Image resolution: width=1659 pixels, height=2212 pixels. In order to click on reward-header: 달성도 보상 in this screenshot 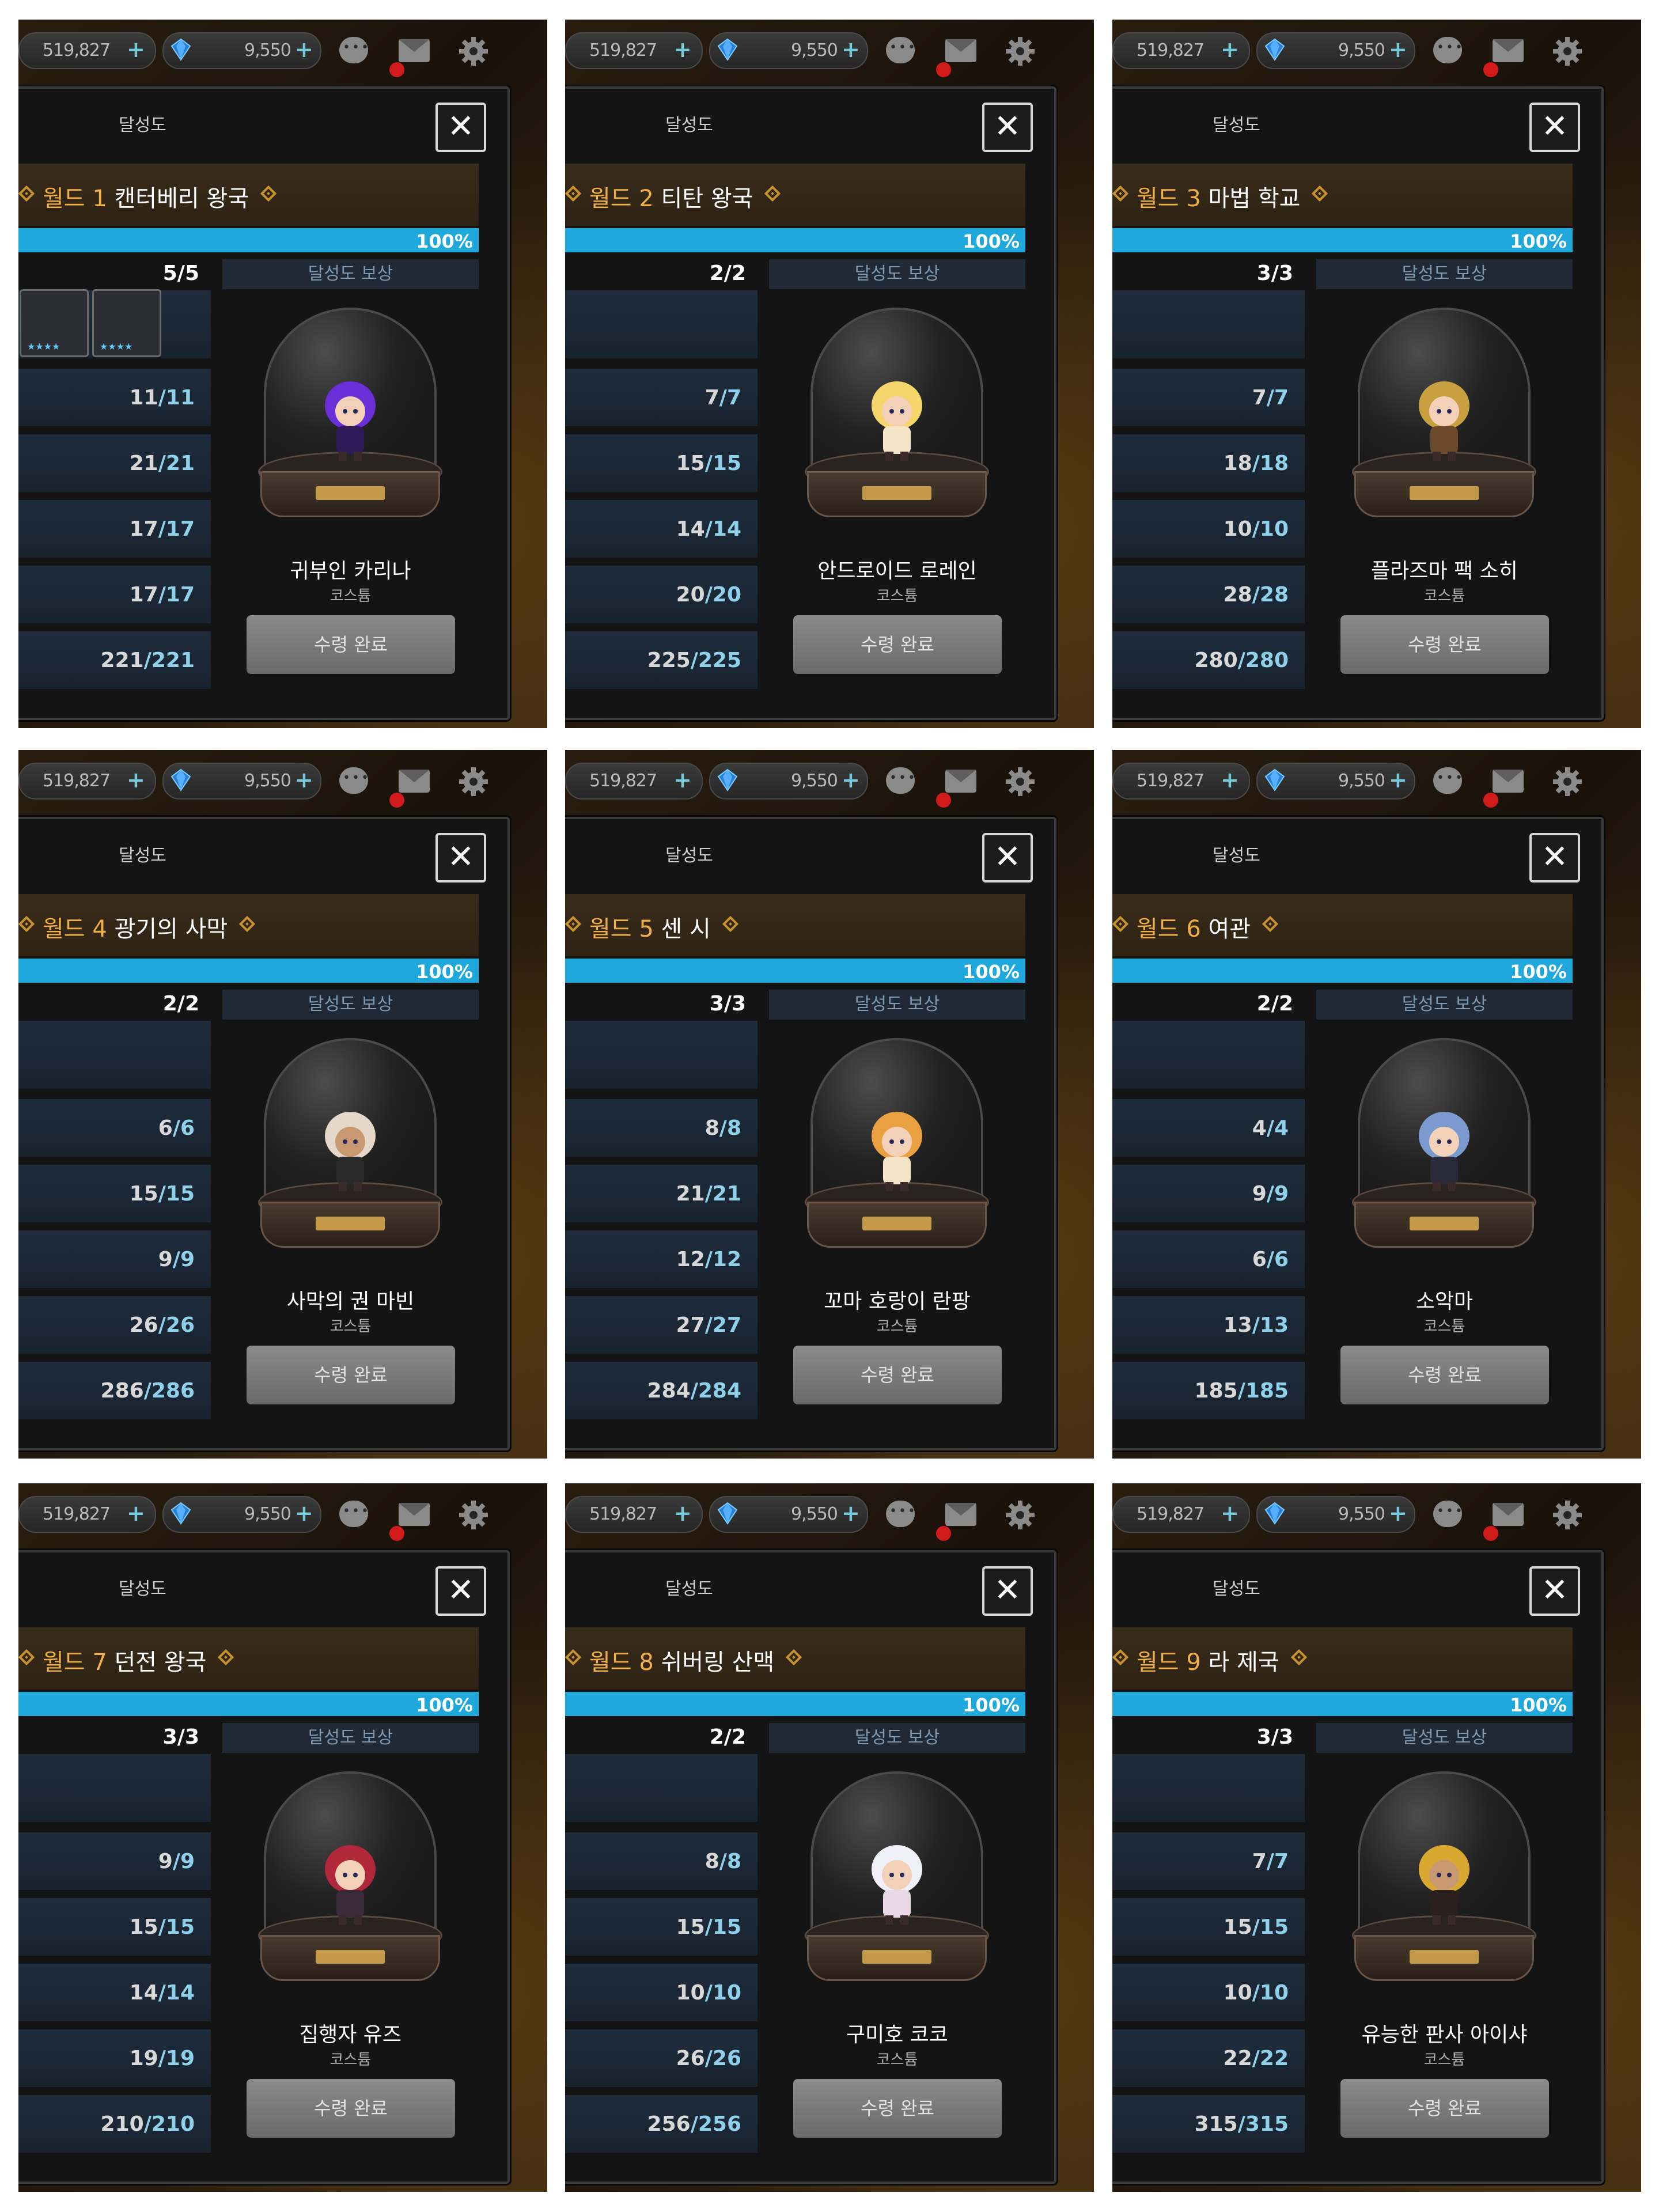, I will do `click(1444, 1738)`.